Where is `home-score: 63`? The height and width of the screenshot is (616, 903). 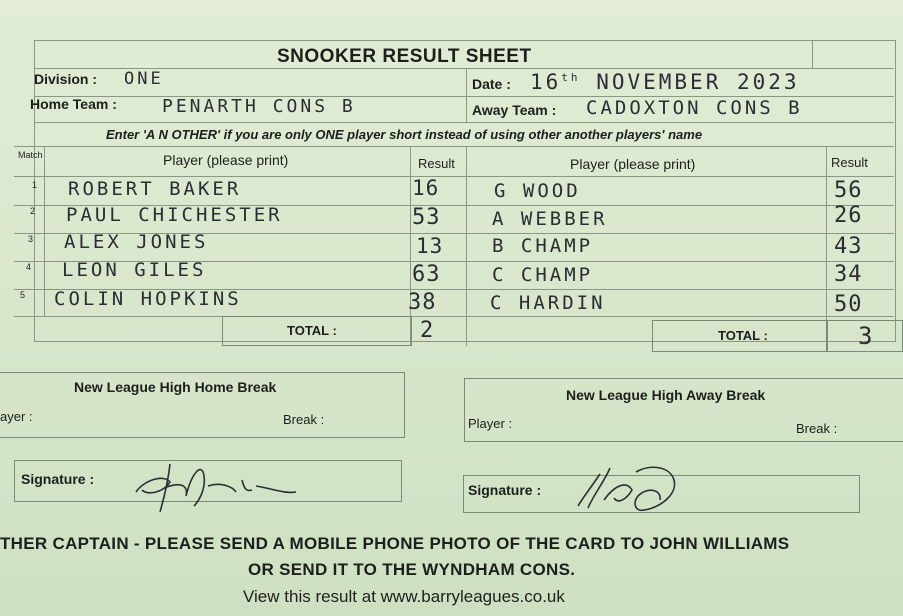
home-score: 63 is located at coordinates (426, 274).